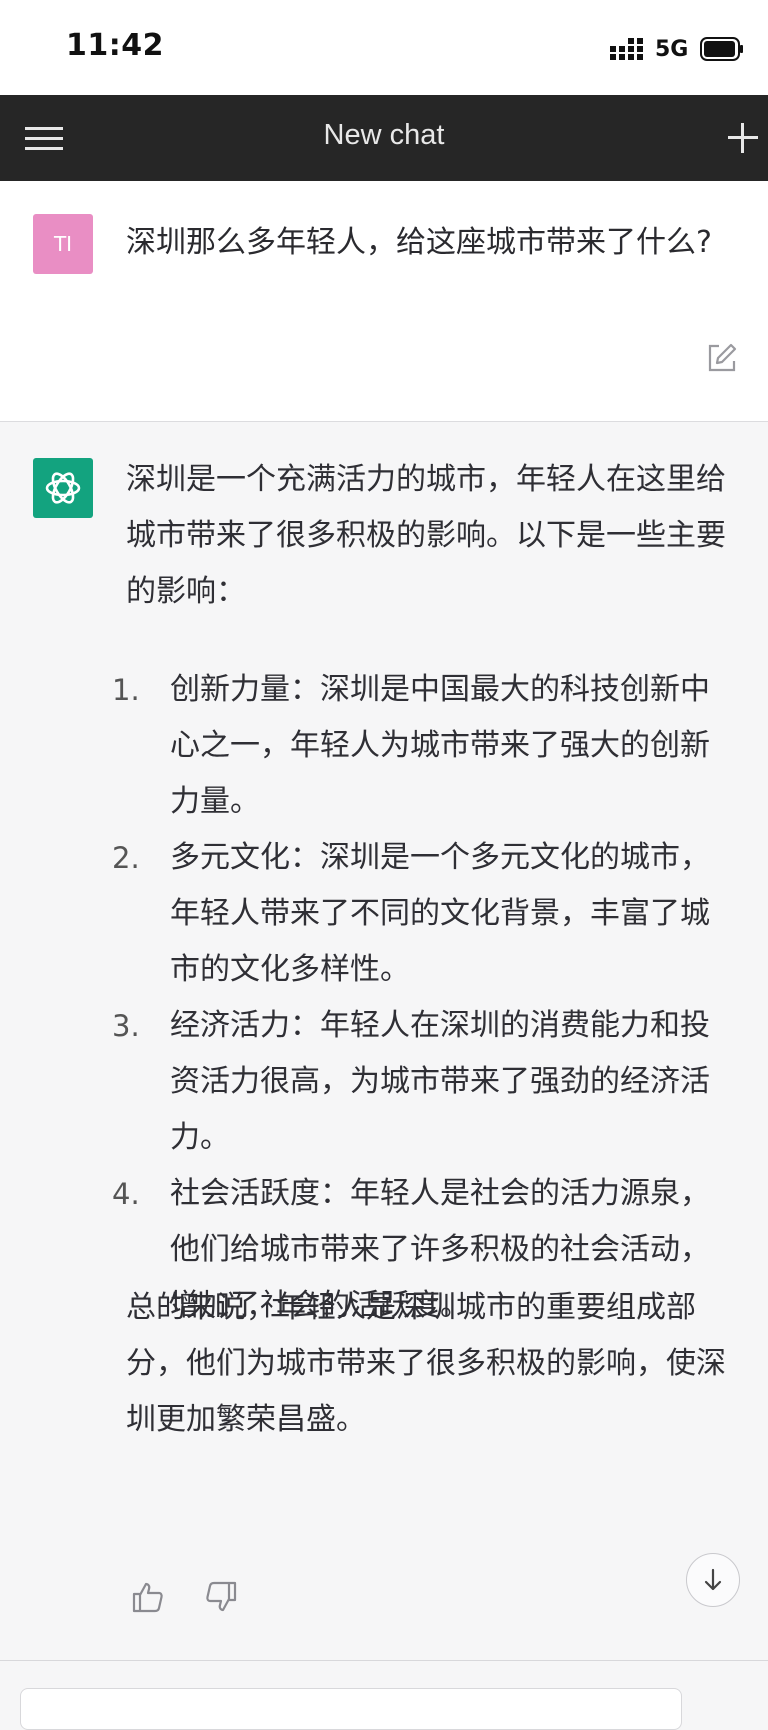 The height and width of the screenshot is (1730, 768). What do you see at coordinates (672, 49) in the screenshot?
I see `network-label: 5G` at bounding box center [672, 49].